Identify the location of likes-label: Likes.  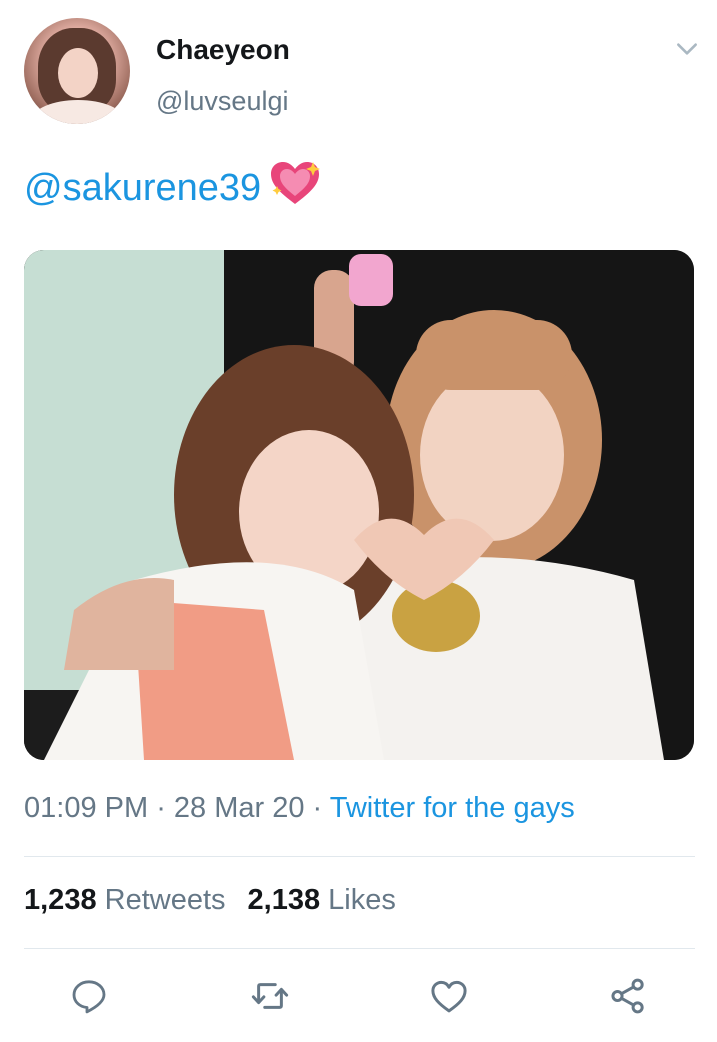
(362, 900).